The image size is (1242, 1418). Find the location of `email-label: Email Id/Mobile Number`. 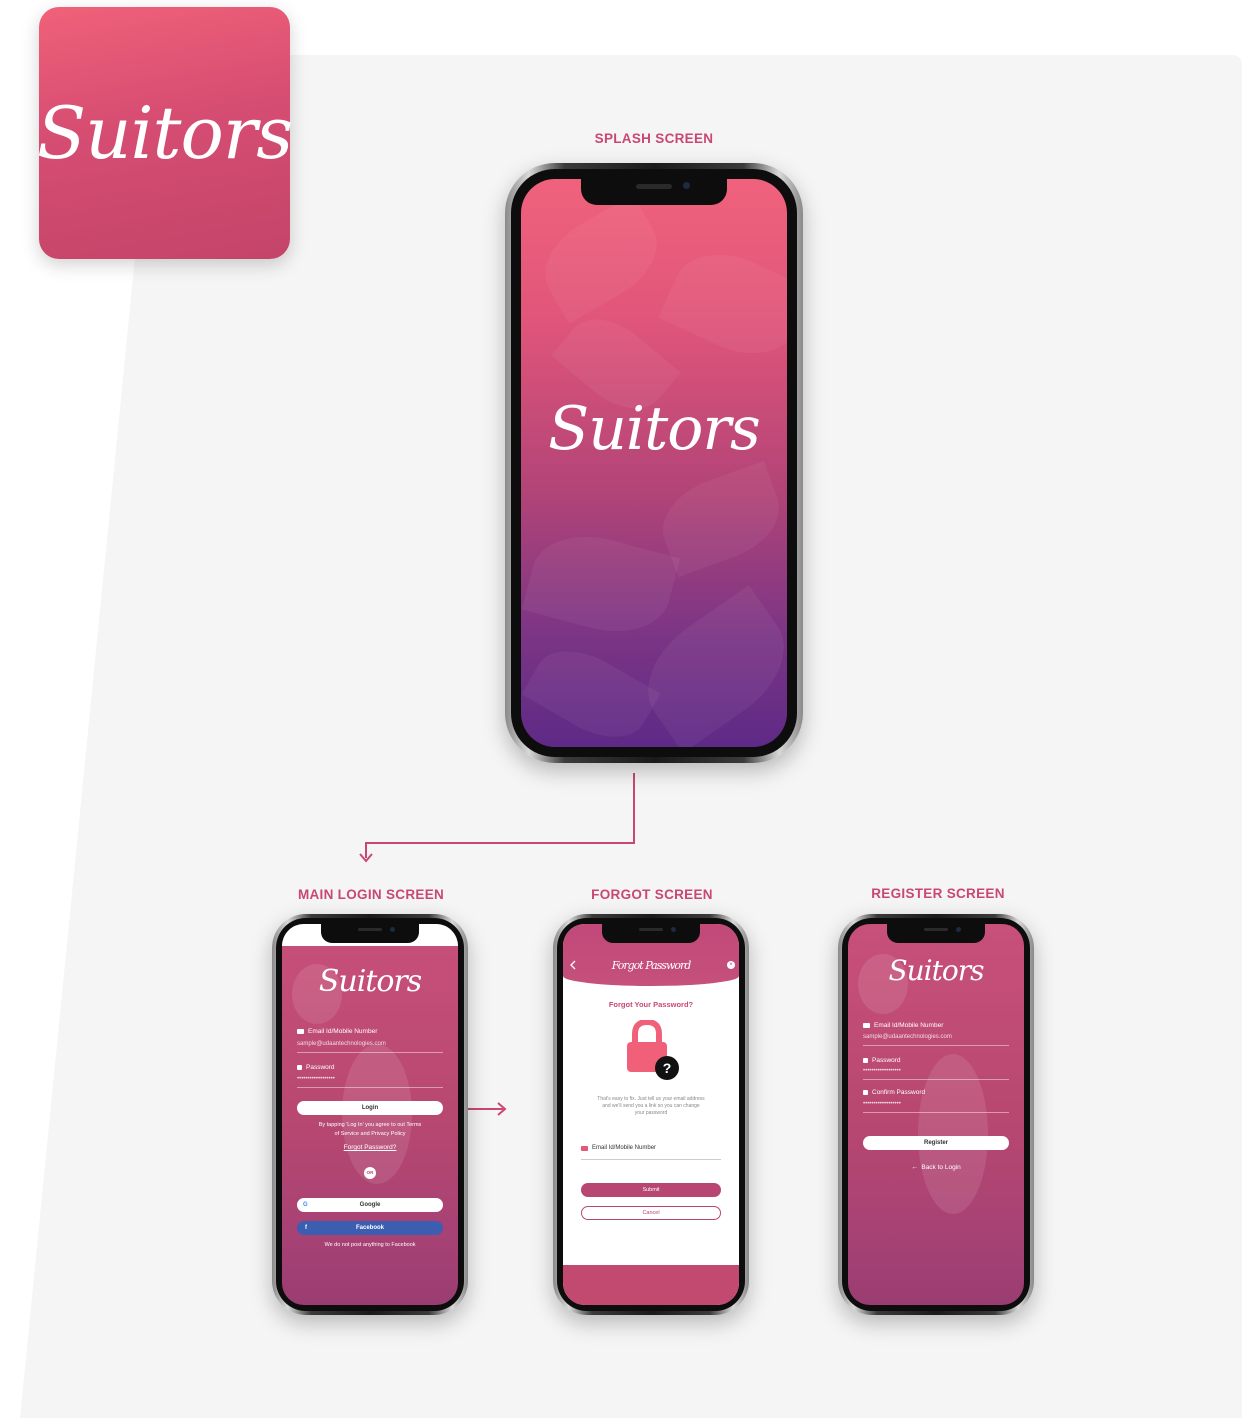

email-label: Email Id/Mobile Number is located at coordinates (343, 1031).